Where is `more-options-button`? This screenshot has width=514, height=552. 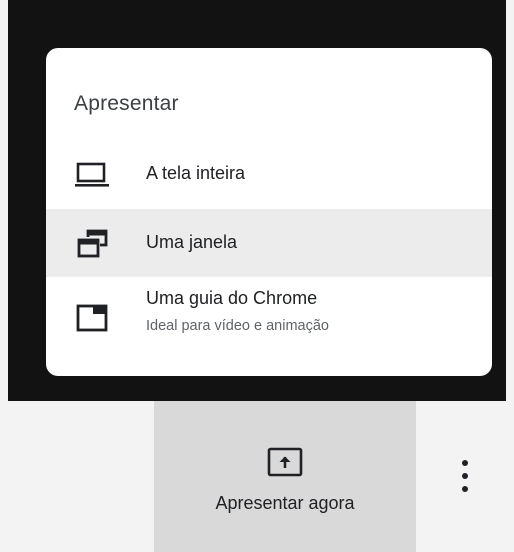 more-options-button is located at coordinates (465, 476).